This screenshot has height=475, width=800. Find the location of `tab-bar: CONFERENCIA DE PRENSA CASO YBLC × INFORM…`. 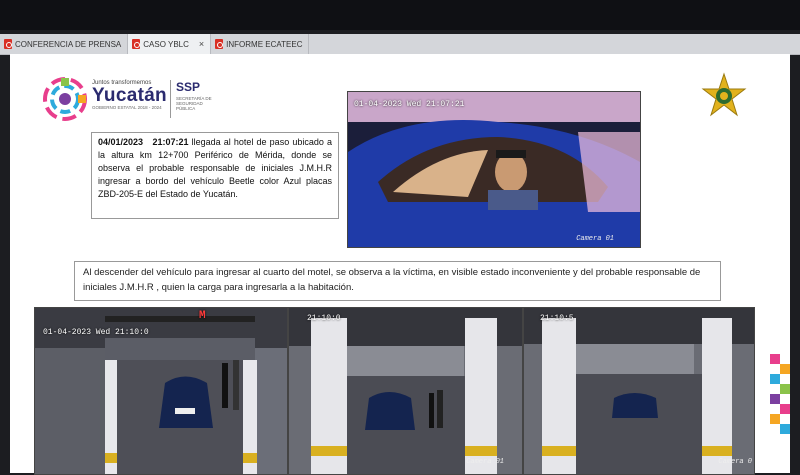

tab-bar: CONFERENCIA DE PRENSA CASO YBLC × INFORM… is located at coordinates (400, 44).